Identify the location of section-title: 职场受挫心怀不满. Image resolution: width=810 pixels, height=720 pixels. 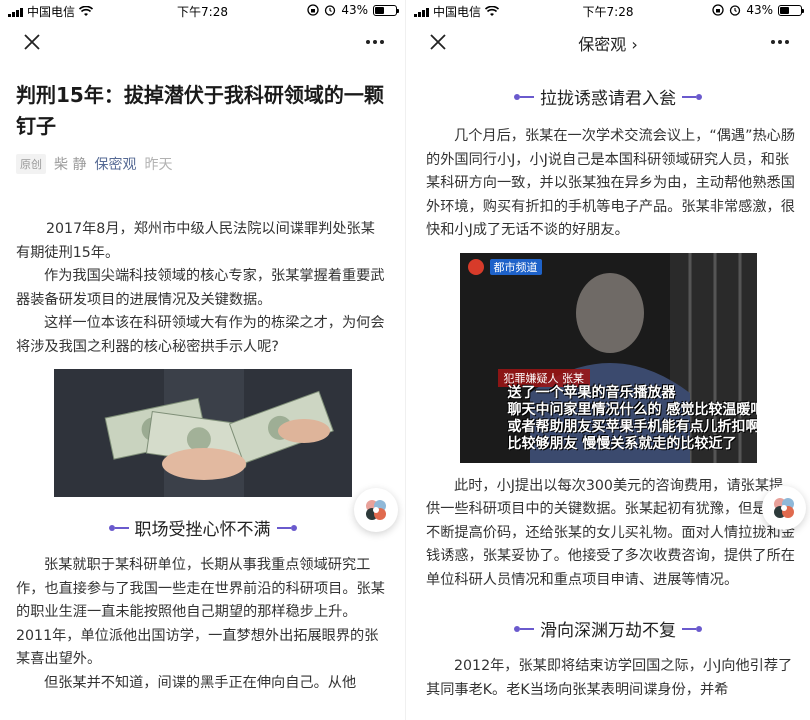
(202, 530).